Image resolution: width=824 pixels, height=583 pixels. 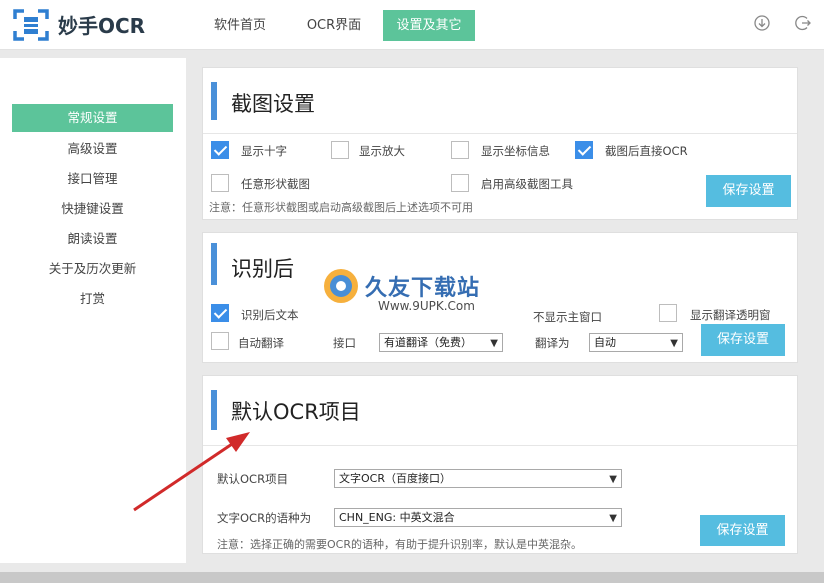 What do you see at coordinates (92, 269) in the screenshot?
I see `sidebar-item-about: 关于及历次更新` at bounding box center [92, 269].